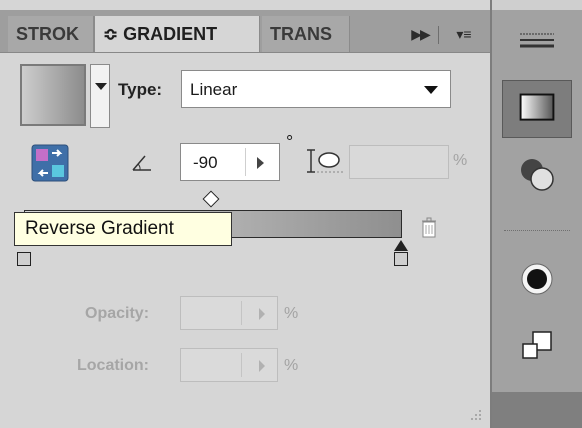 Image resolution: width=582 pixels, height=428 pixels. What do you see at coordinates (325, 161) in the screenshot?
I see `aspect-ratio-icon` at bounding box center [325, 161].